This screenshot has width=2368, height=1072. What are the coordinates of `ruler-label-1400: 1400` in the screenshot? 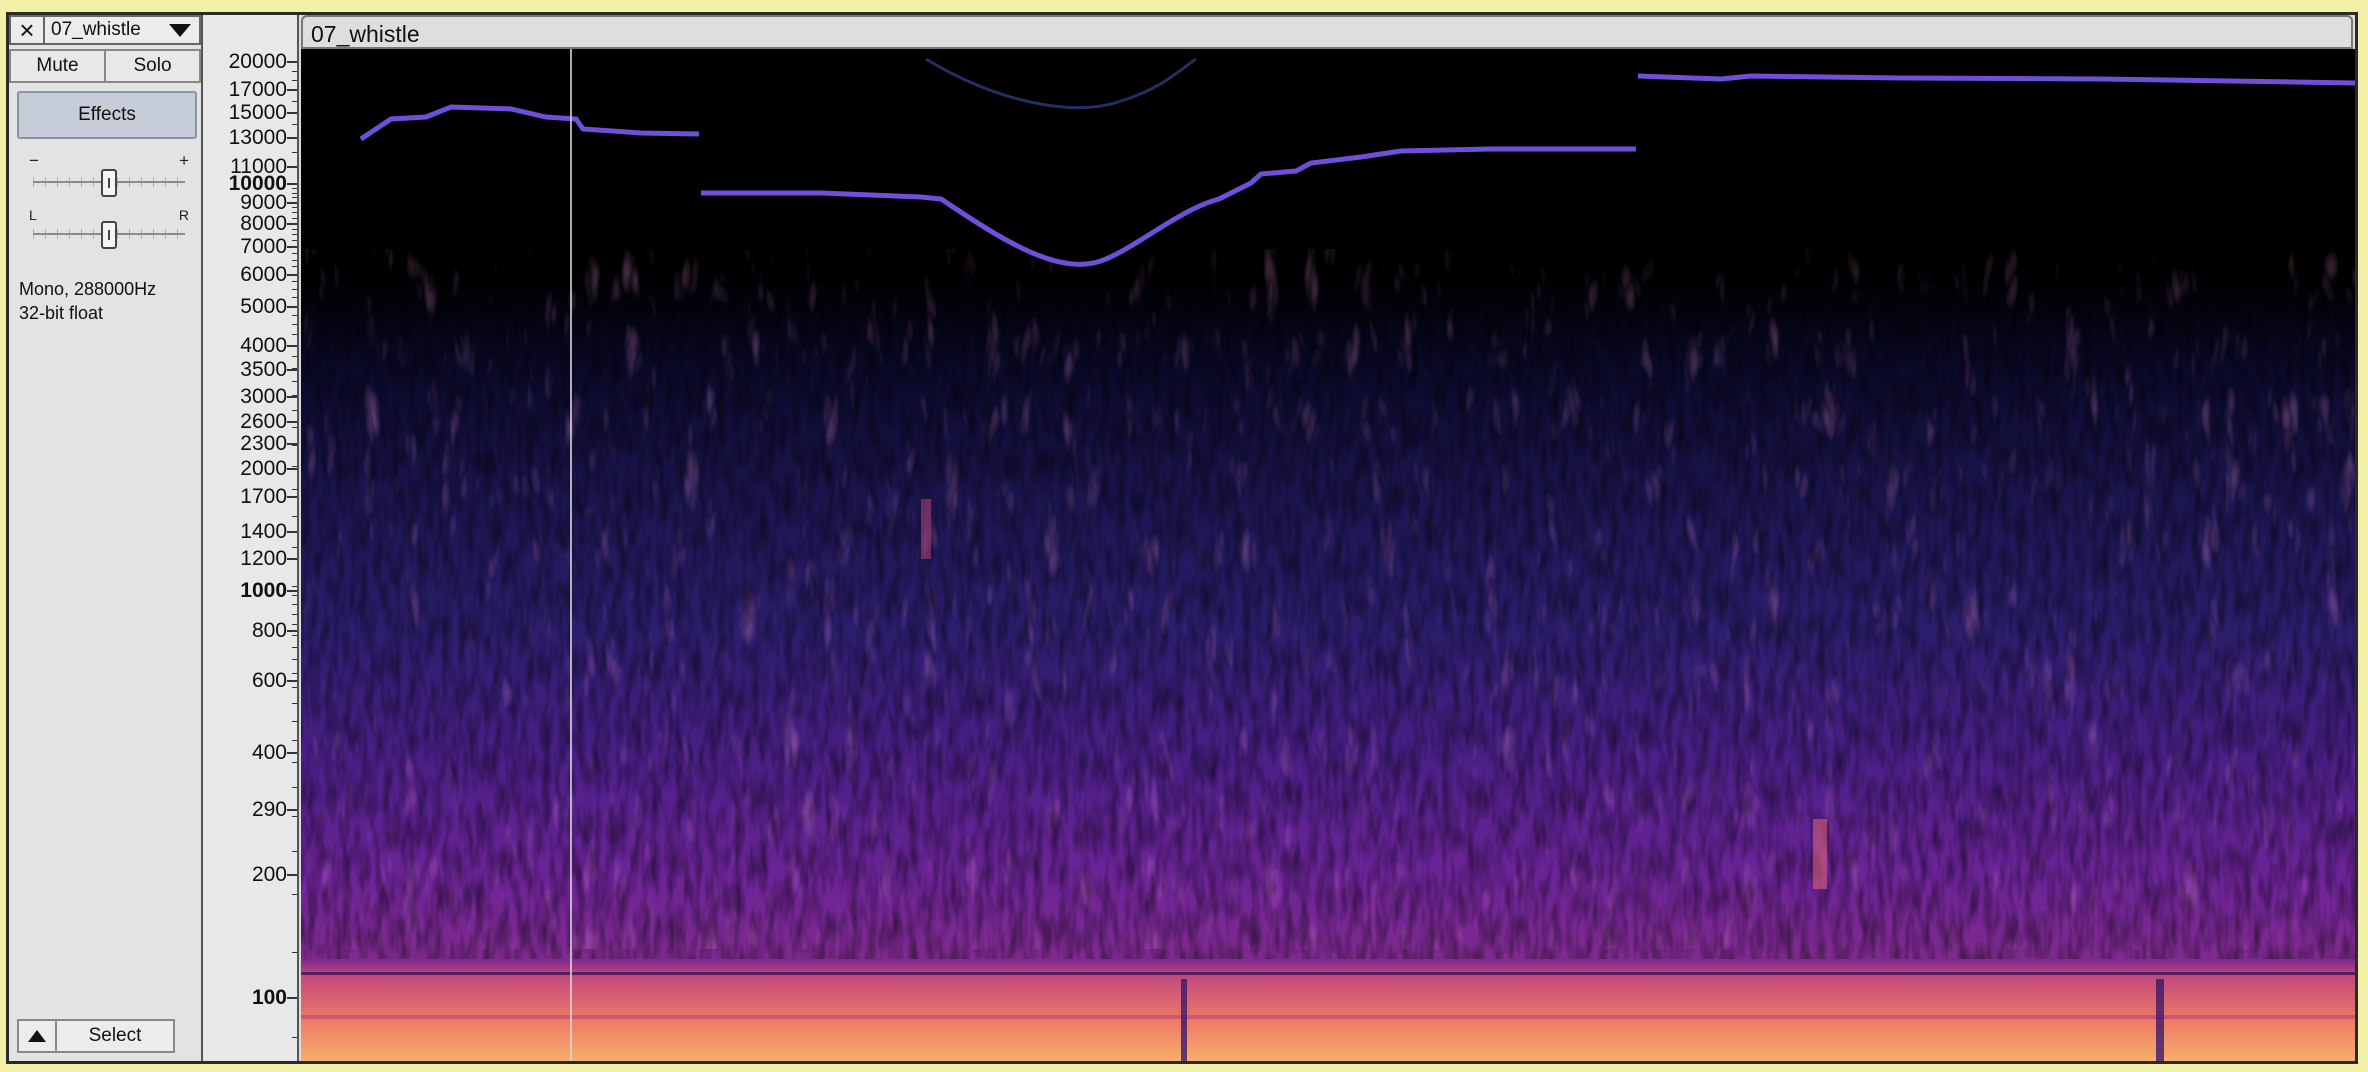 It's located at (263, 531).